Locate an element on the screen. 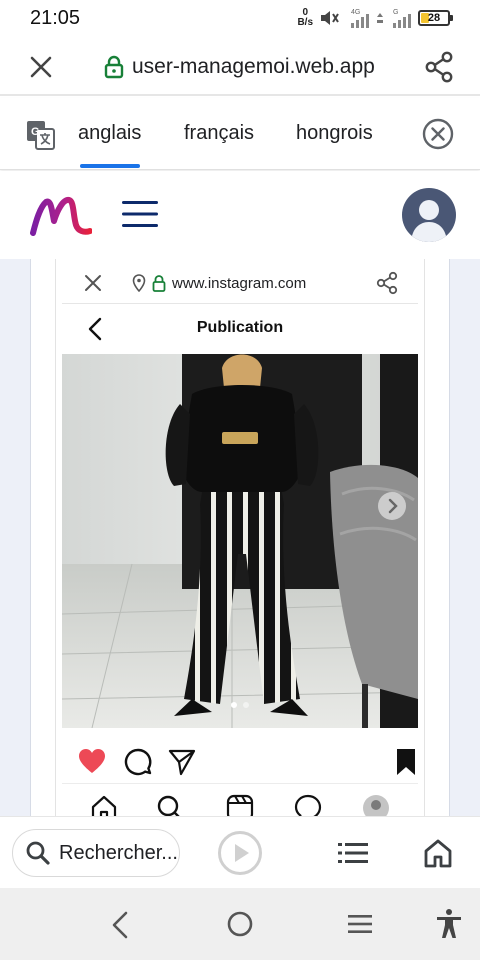 Image resolution: width=480 pixels, height=960 pixels. url-text: user-managemoi.web.app is located at coordinates (253, 66).